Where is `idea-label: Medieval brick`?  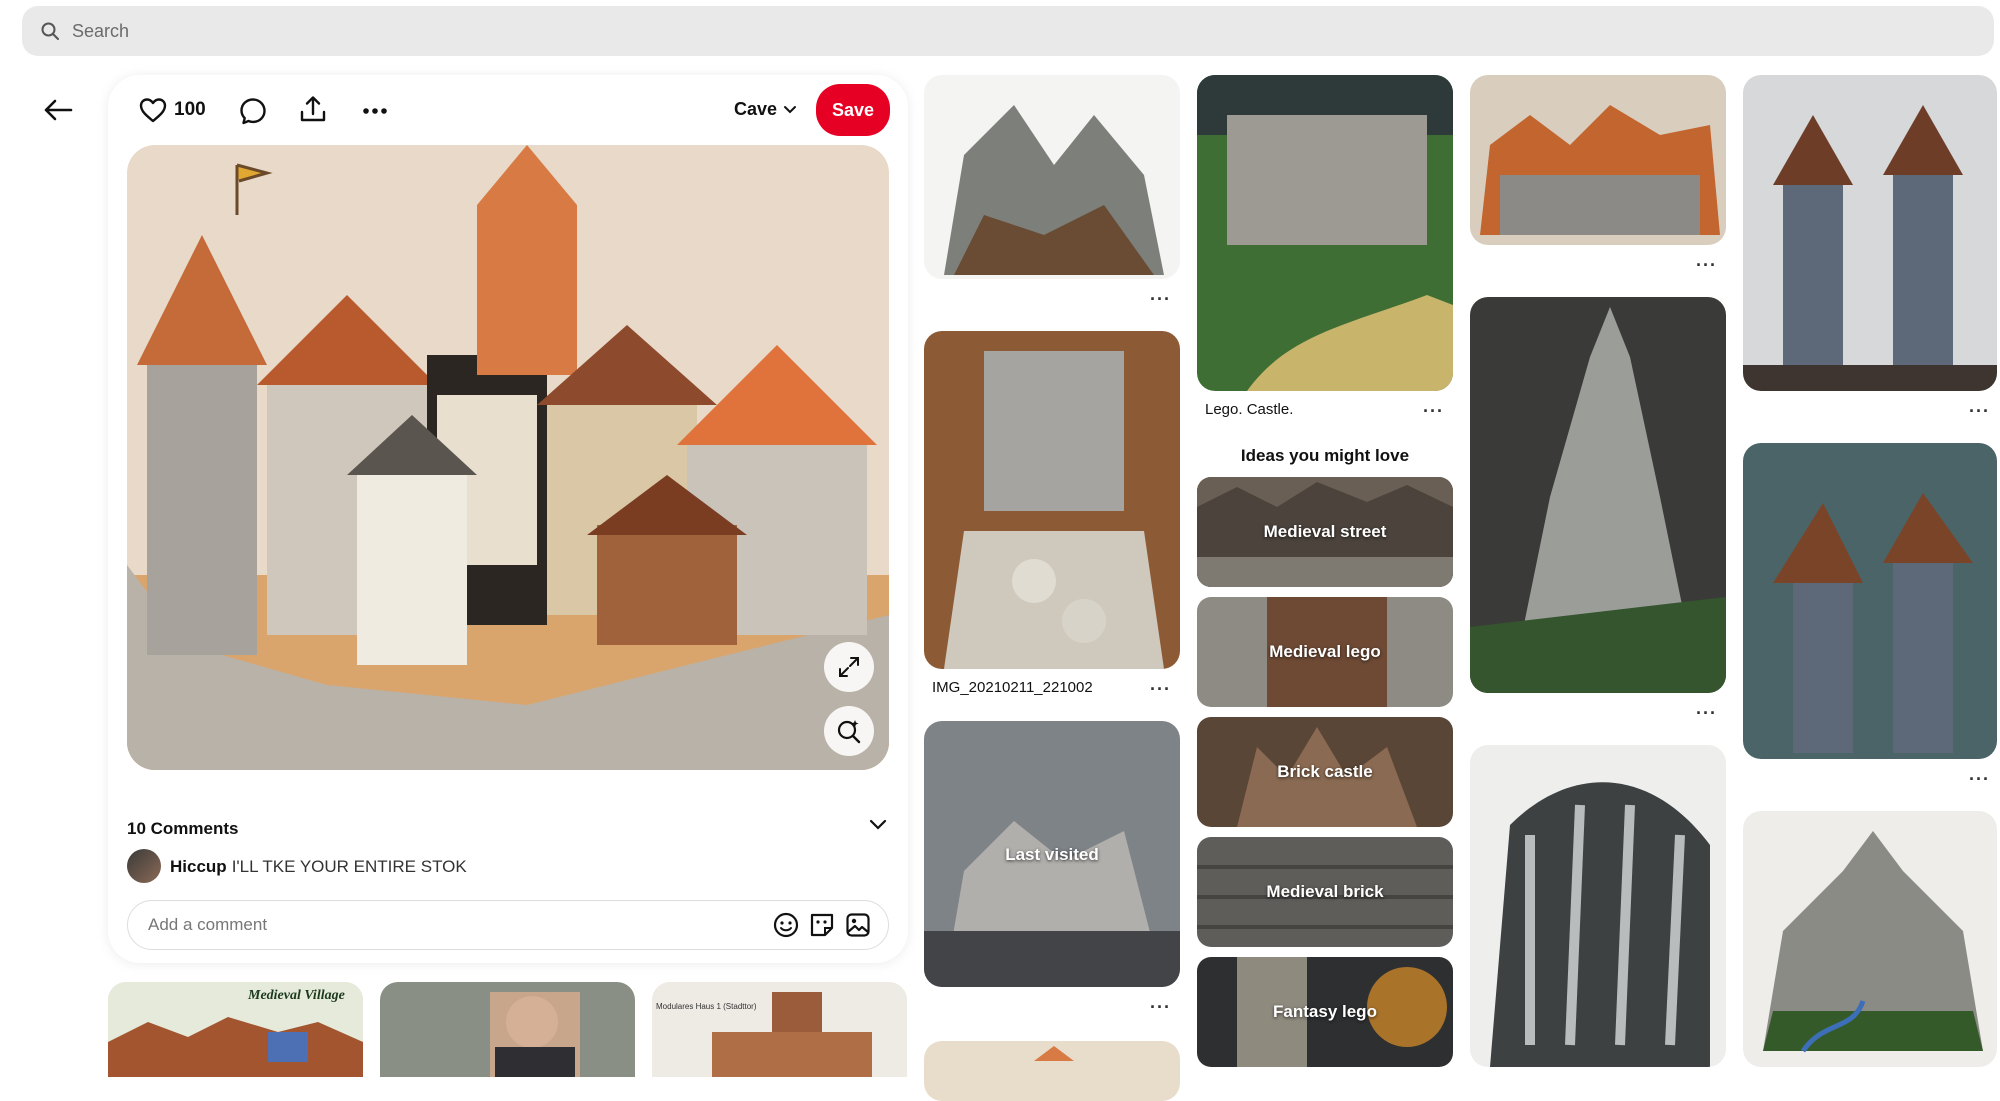
idea-label: Medieval brick is located at coordinates (1325, 891).